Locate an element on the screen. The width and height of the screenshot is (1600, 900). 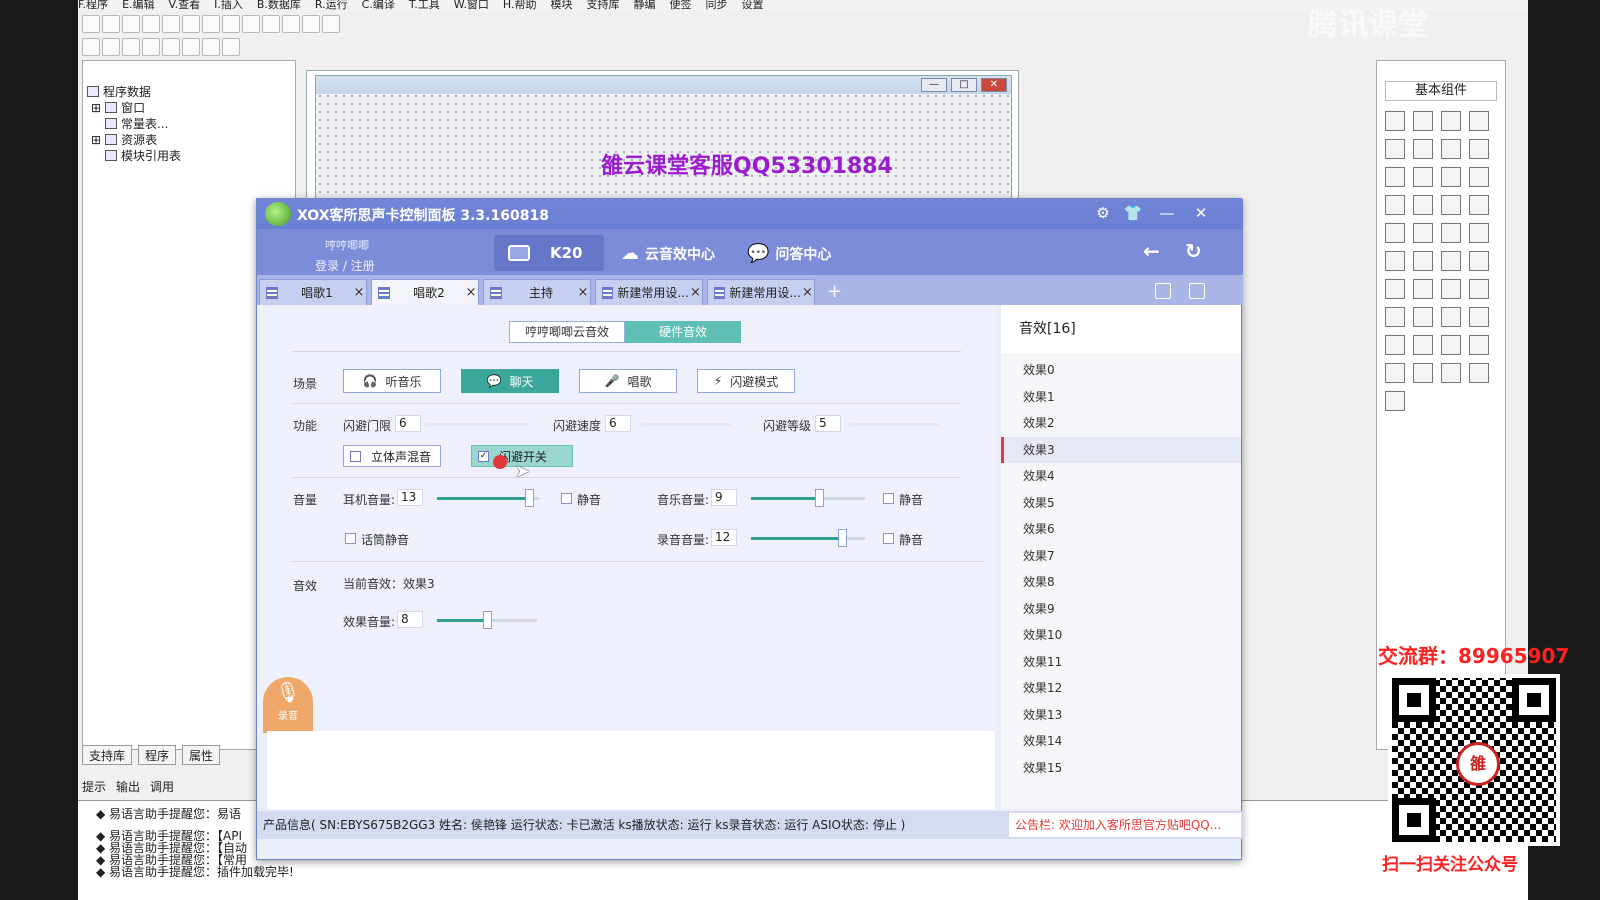
tab-preset-2: 唱歌2 × is located at coordinates (425, 292).